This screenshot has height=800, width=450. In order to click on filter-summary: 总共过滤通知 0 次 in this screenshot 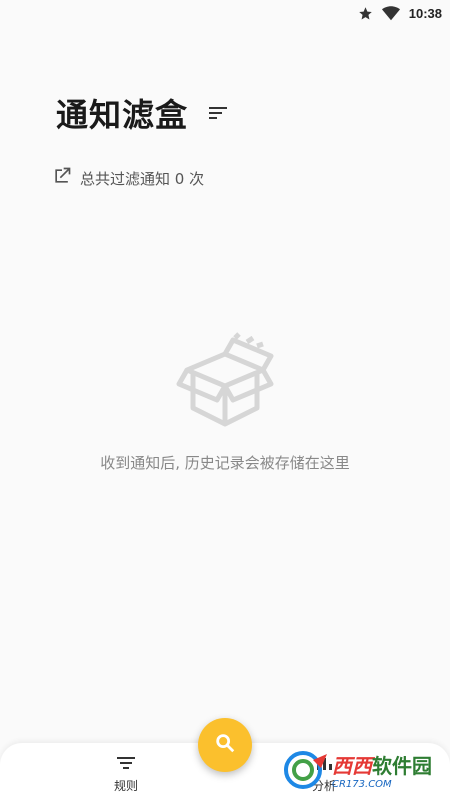, I will do `click(128, 178)`.